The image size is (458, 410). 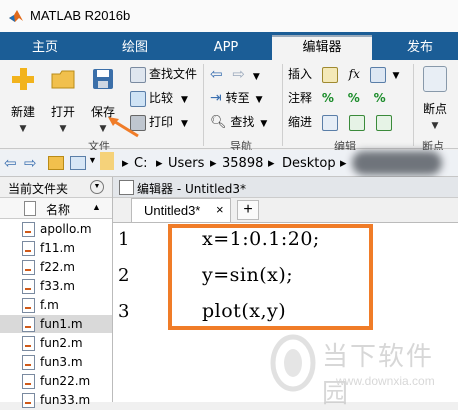 What do you see at coordinates (78, 163) in the screenshot?
I see `browse-folder-icon` at bounding box center [78, 163].